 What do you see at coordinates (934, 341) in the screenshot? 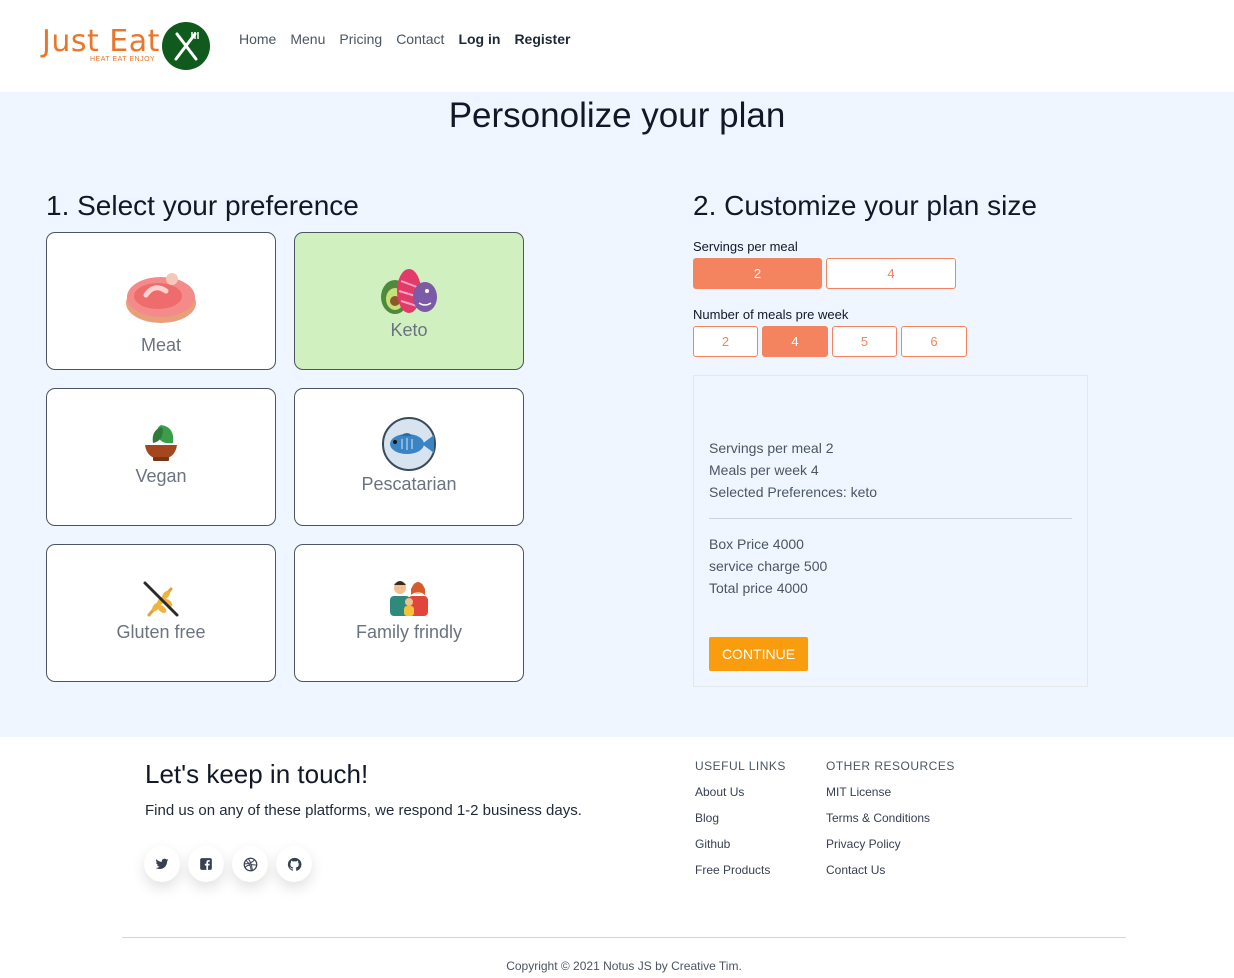
I see `meals-option-6: 6` at bounding box center [934, 341].